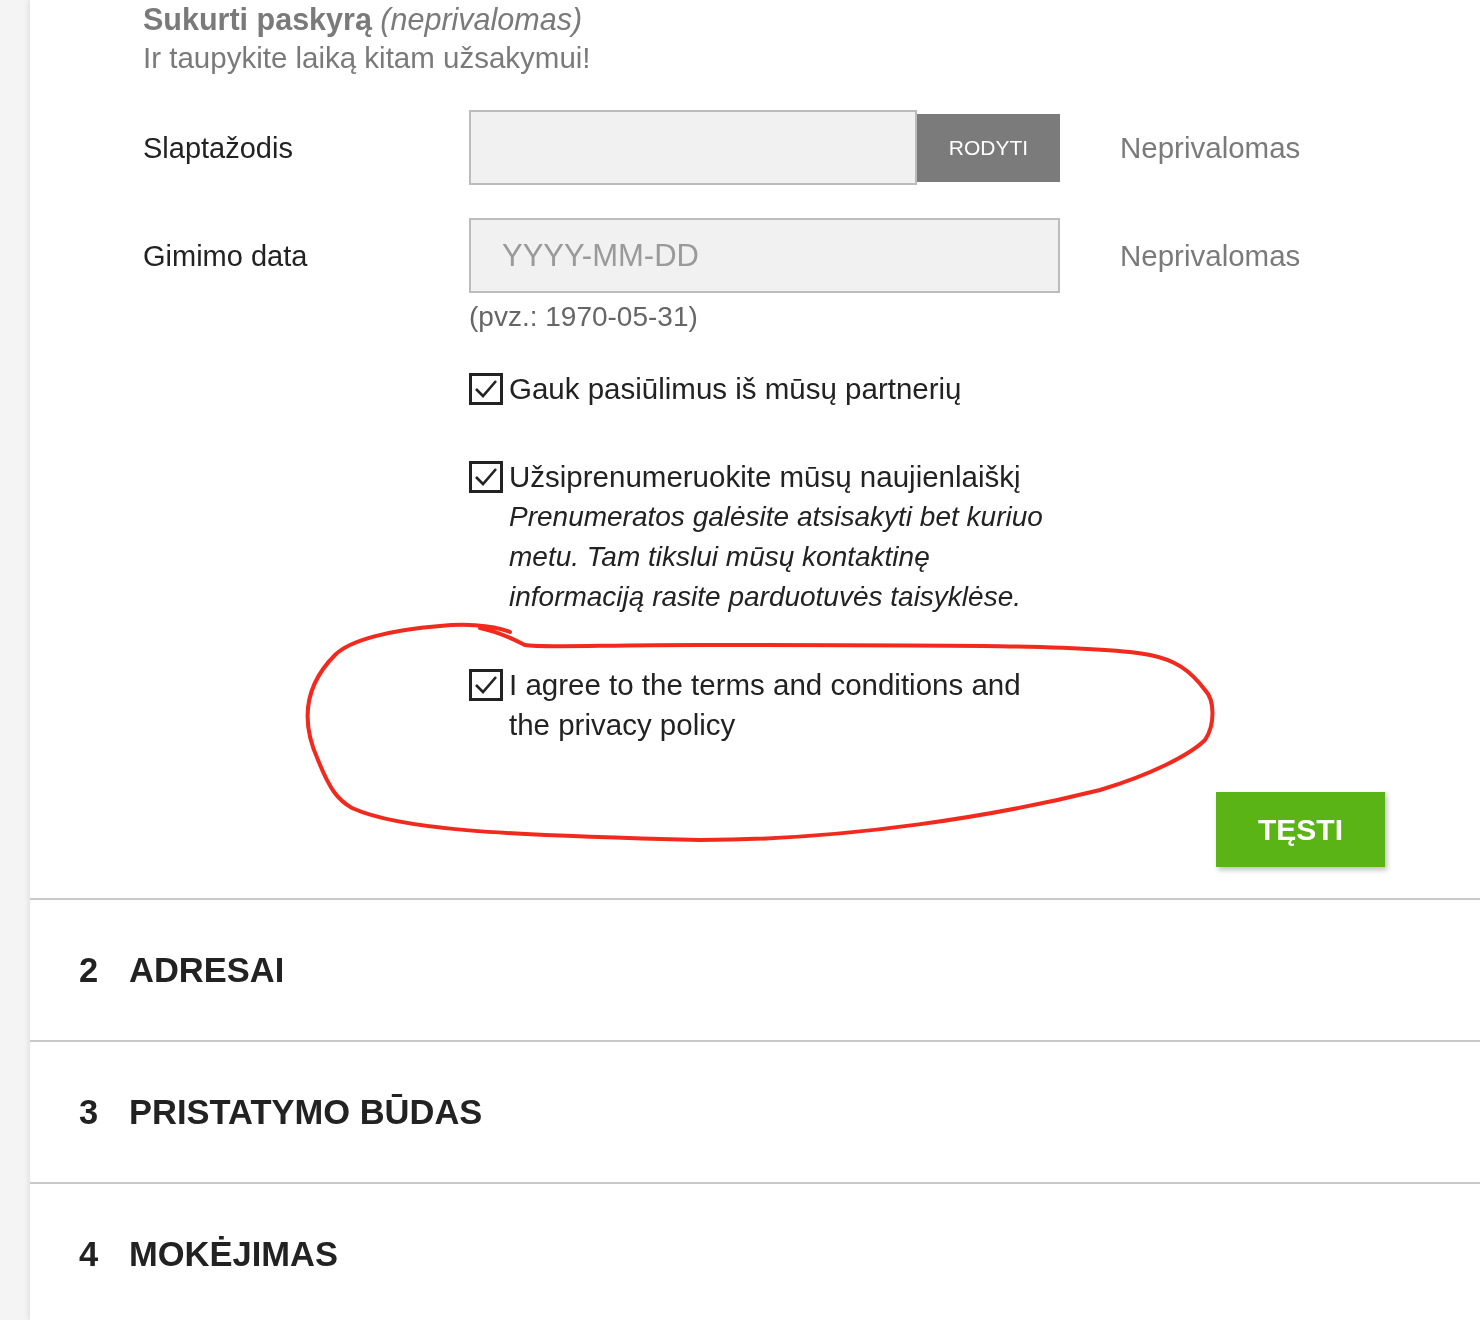 Image resolution: width=1480 pixels, height=1320 pixels. Describe the element at coordinates (1300, 829) in the screenshot. I see `continue-button: TĘSTI` at that location.